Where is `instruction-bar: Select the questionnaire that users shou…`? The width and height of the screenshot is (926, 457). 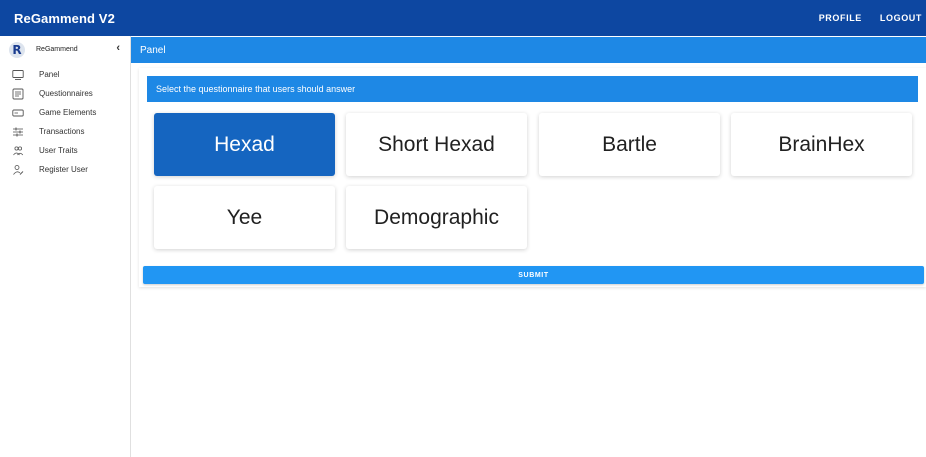 instruction-bar: Select the questionnaire that users shou… is located at coordinates (532, 89).